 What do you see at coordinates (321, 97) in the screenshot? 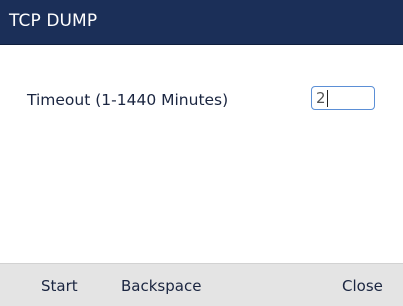
I see `timeout-value: 2` at bounding box center [321, 97].